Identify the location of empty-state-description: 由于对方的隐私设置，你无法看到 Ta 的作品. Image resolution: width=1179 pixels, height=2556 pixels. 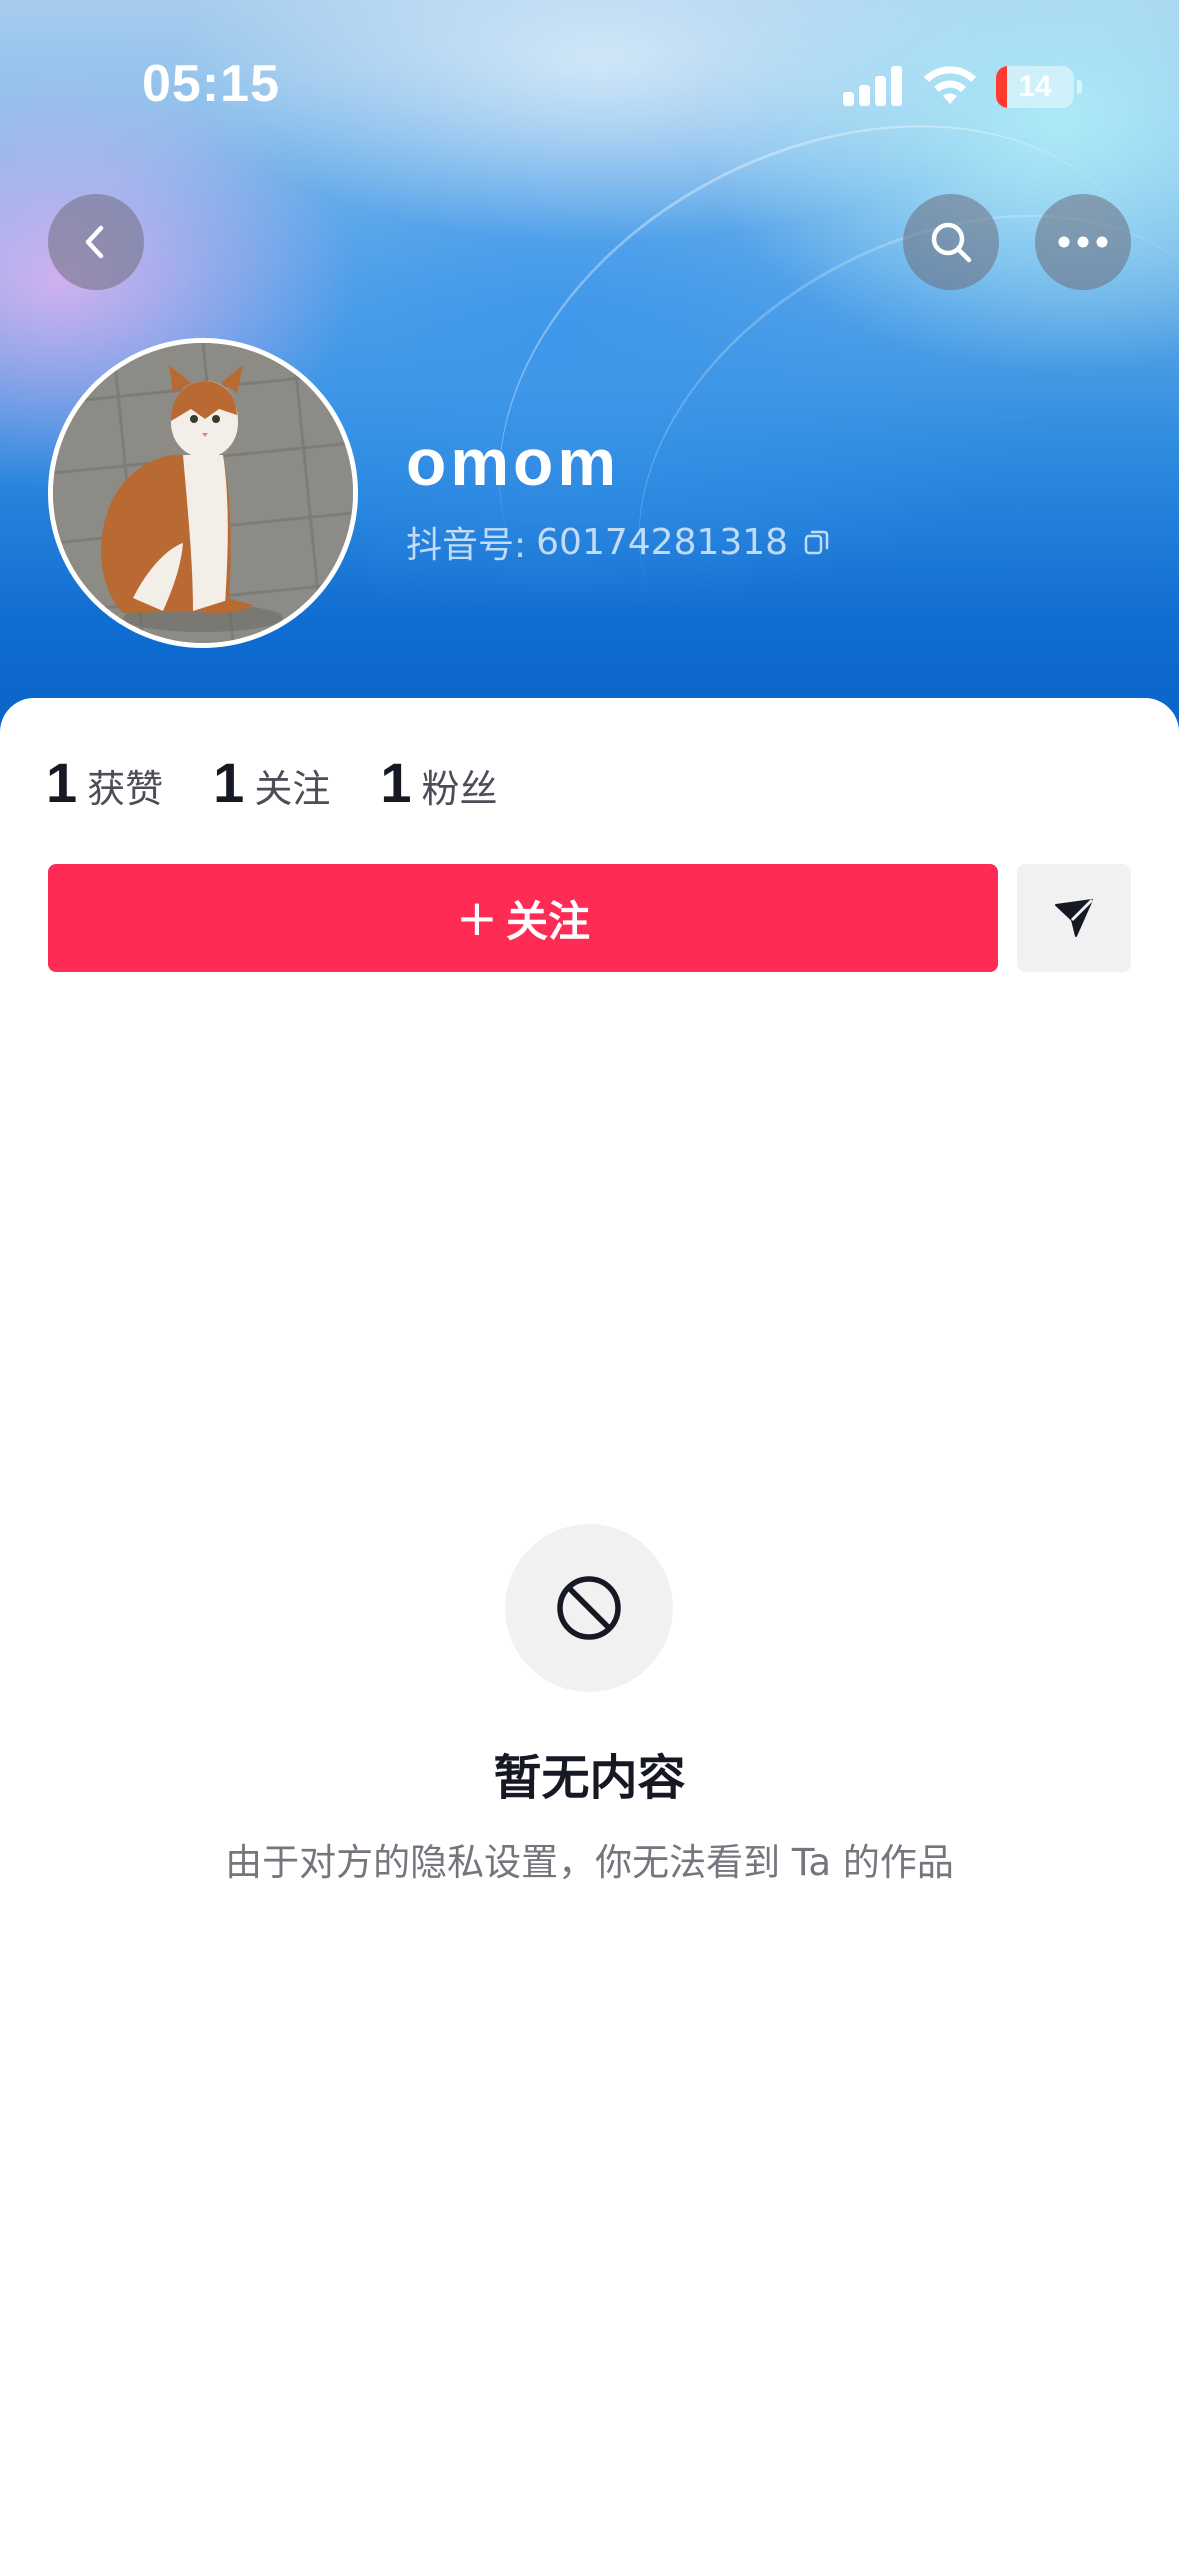
(589, 1862).